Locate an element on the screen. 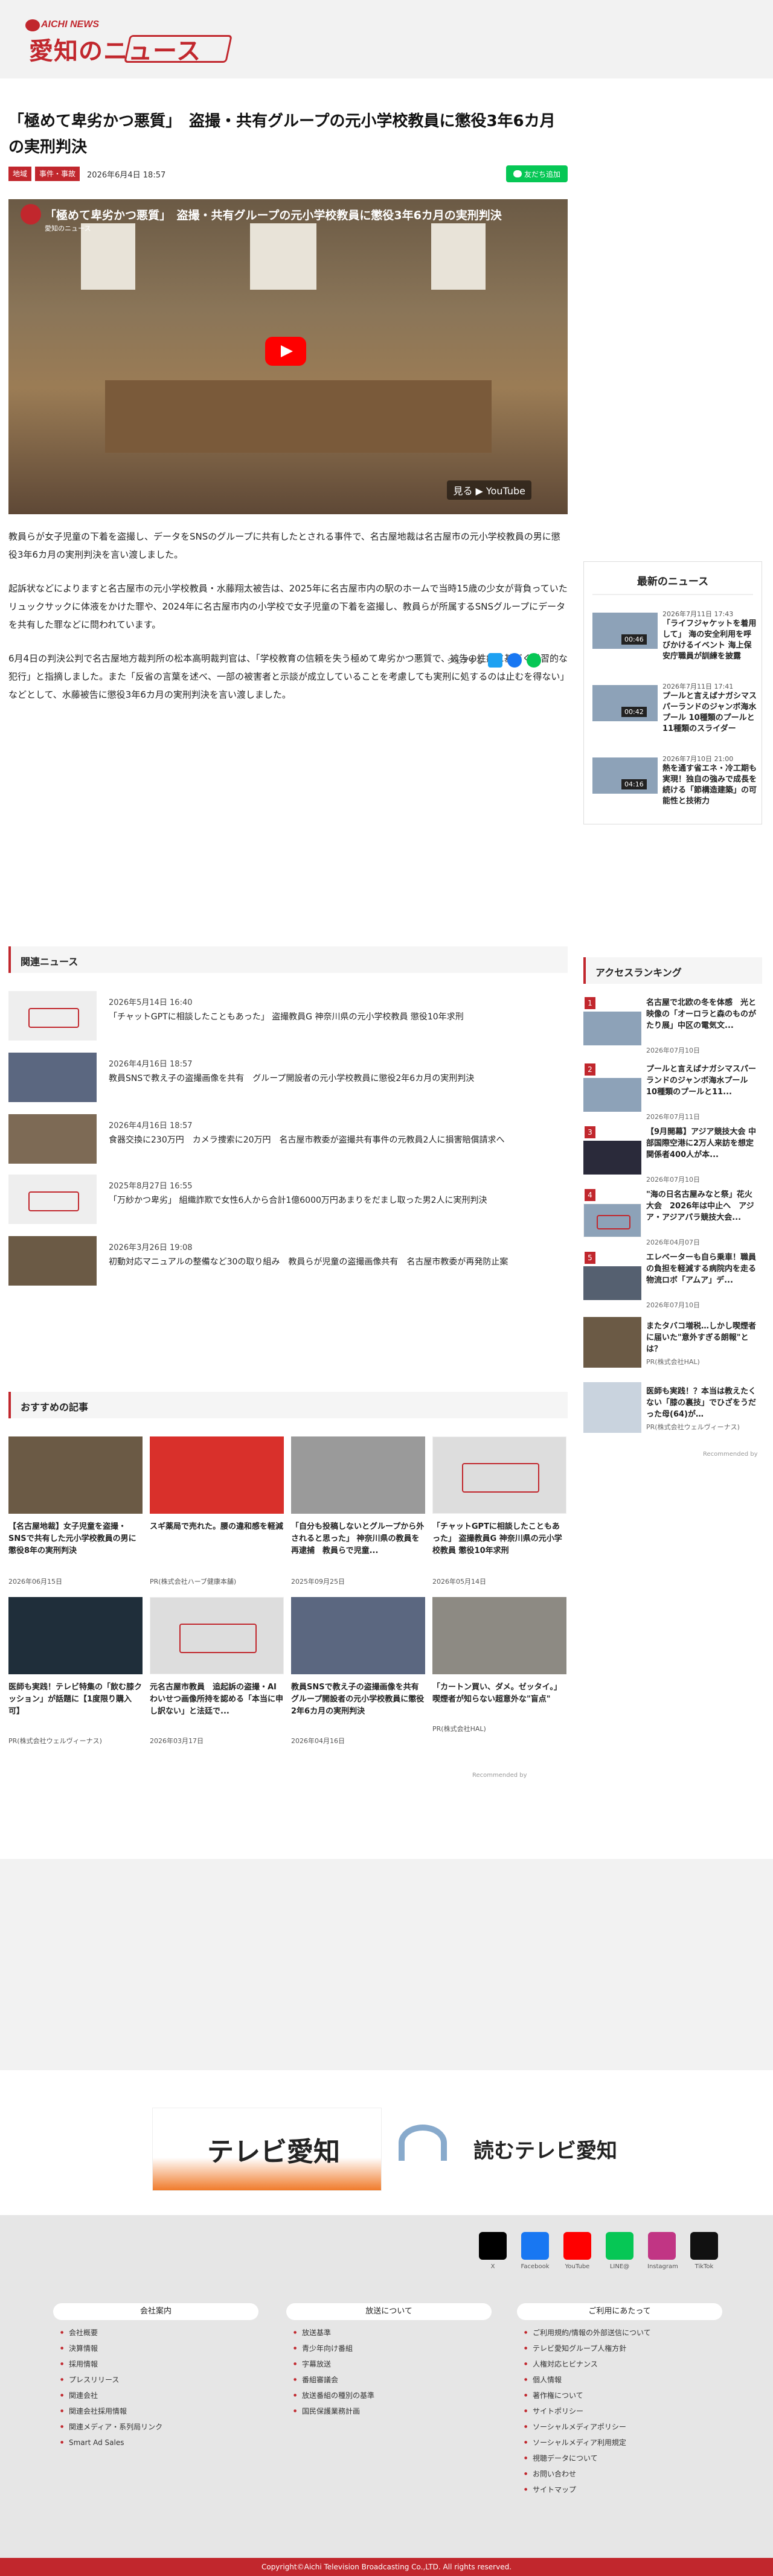 Image resolution: width=773 pixels, height=2576 pixels. share-bar: シェアする is located at coordinates (494, 660).